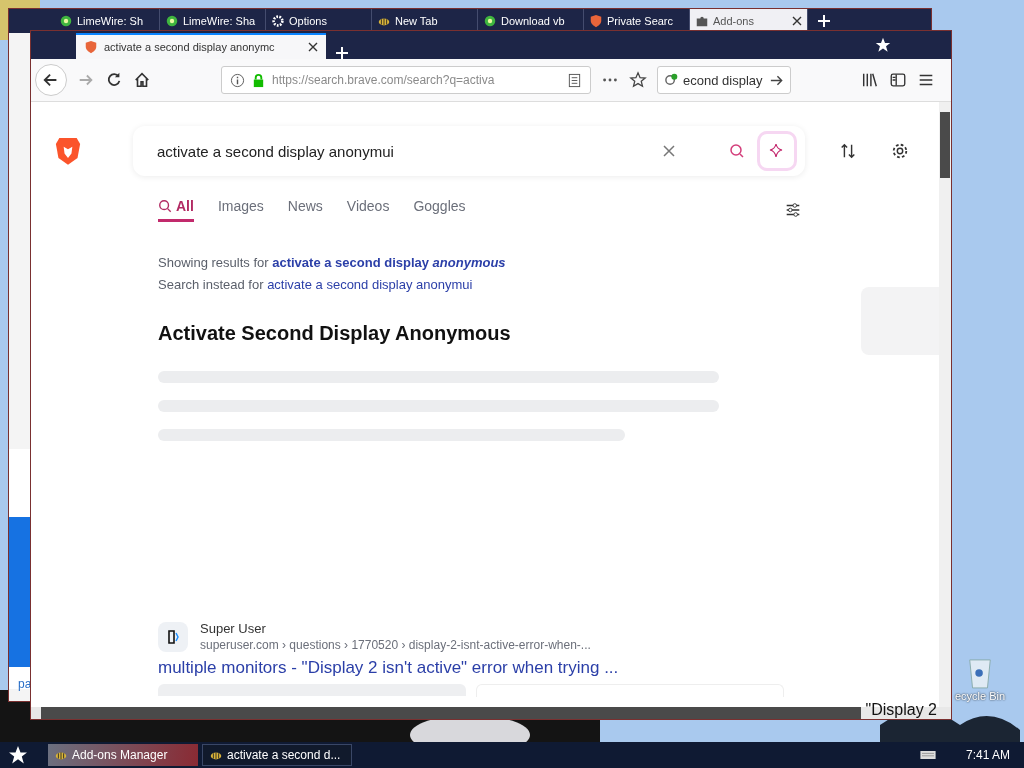 The width and height of the screenshot is (1024, 768). Describe the element at coordinates (370, 284) in the screenshot. I see `original-query-link: activate a second display anonymui` at that location.